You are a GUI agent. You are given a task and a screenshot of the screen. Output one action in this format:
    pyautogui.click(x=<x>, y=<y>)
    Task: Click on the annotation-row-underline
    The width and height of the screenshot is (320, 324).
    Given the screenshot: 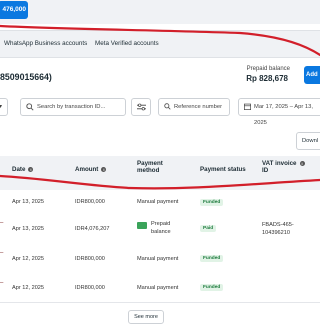 What is the action you would take?
    pyautogui.click(x=160, y=182)
    